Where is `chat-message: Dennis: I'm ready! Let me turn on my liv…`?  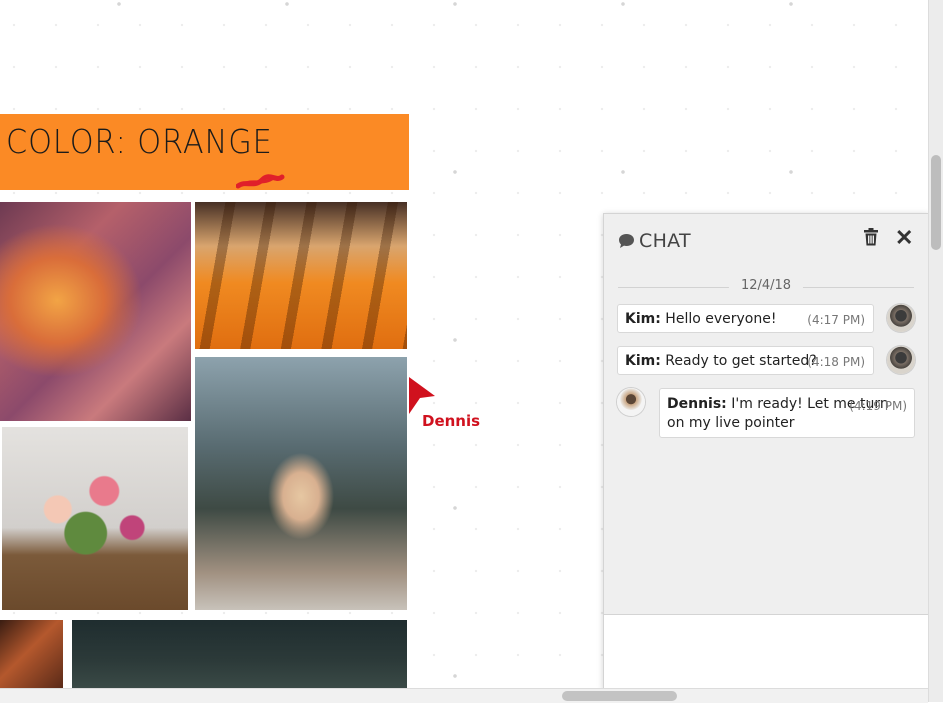 chat-message: Dennis: I'm ready! Let me turn on my liv… is located at coordinates (787, 413).